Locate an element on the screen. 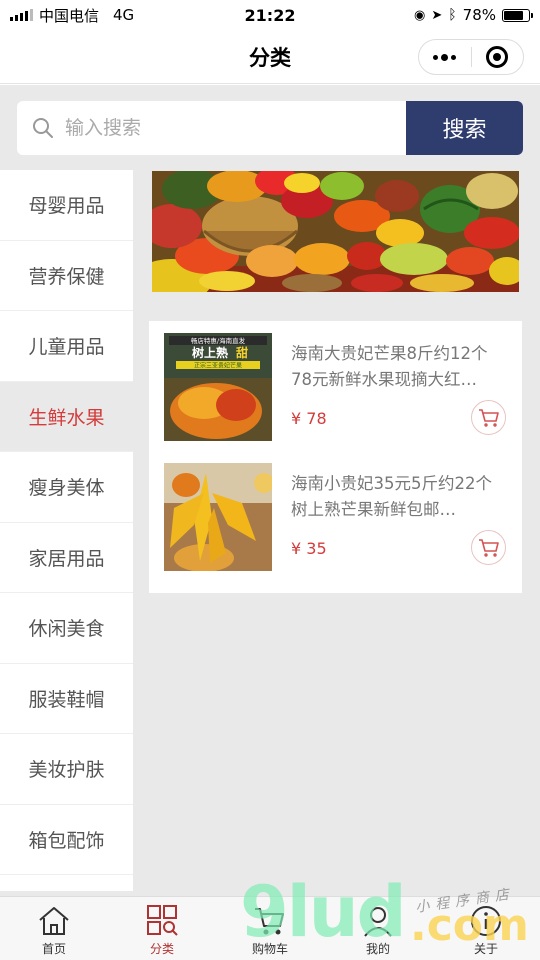 The width and height of the screenshot is (540, 960). sidebar-item-slimming: 瘦身美体 is located at coordinates (66, 487).